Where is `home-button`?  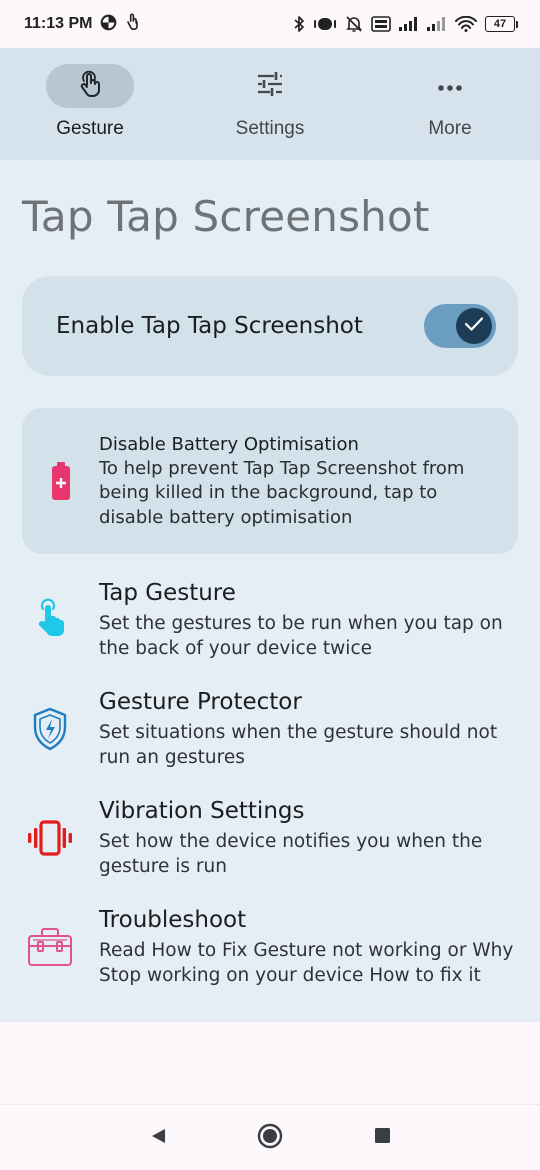 home-button is located at coordinates (270, 1138).